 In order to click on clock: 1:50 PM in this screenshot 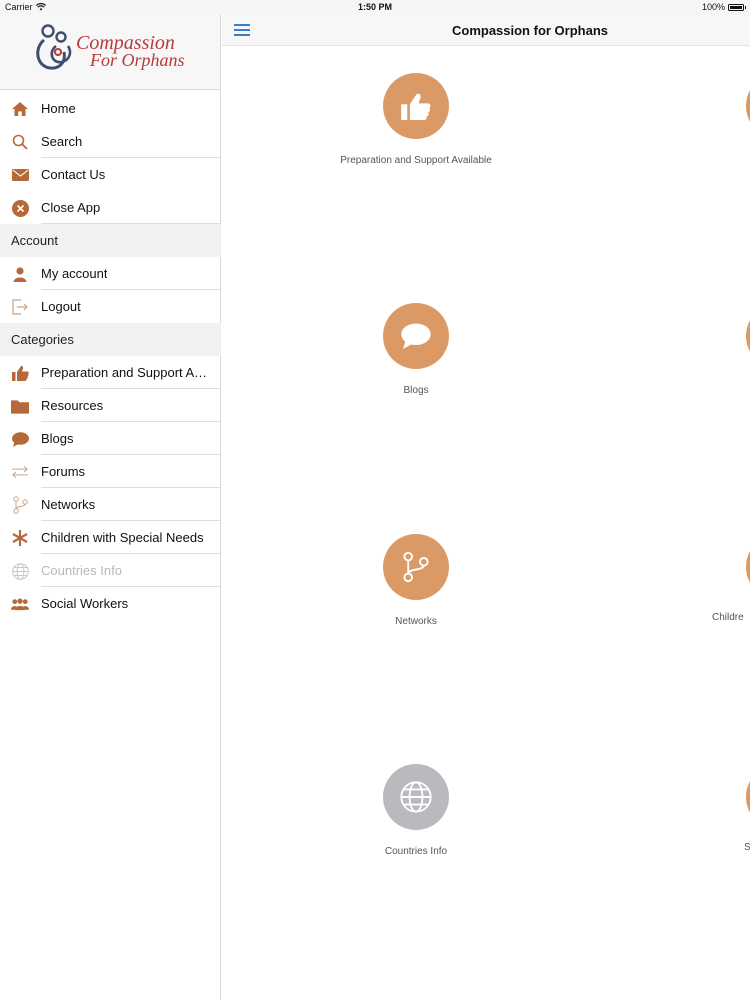, I will do `click(374, 7)`.